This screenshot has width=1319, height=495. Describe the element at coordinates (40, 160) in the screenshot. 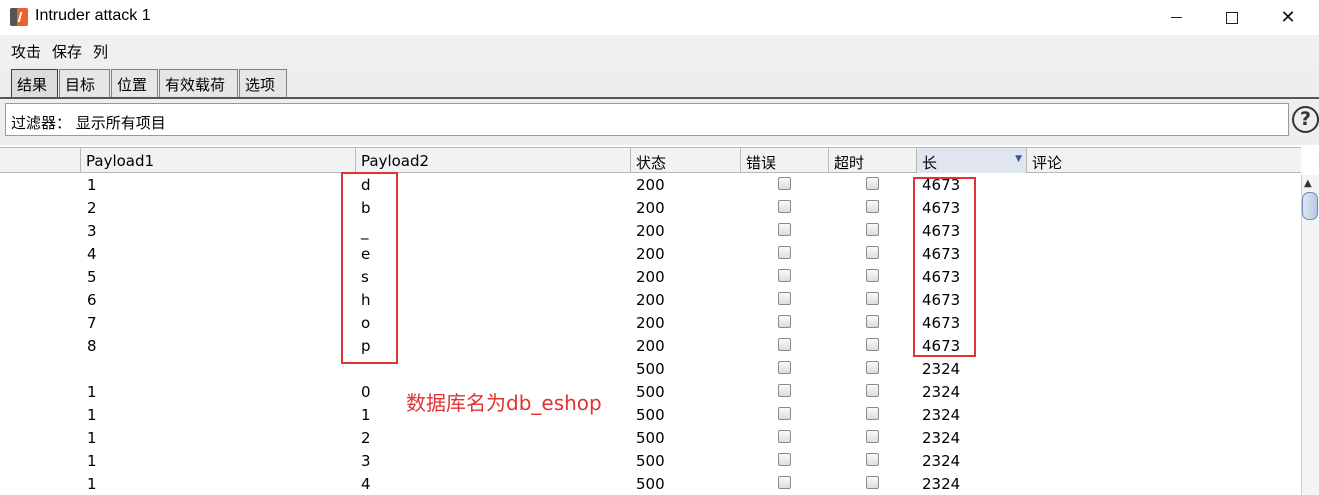

I see `column-request` at that location.